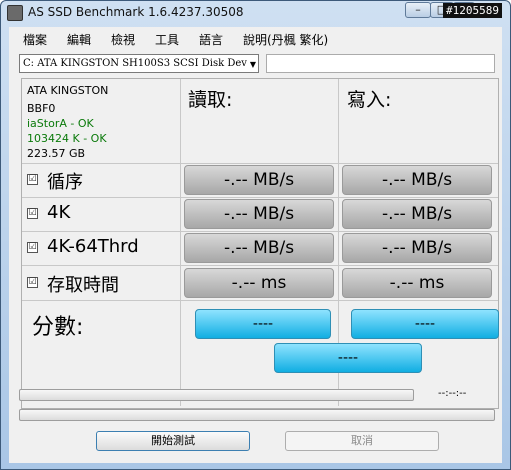  What do you see at coordinates (56, 153) in the screenshot?
I see `drive-size: 223.57 GB` at bounding box center [56, 153].